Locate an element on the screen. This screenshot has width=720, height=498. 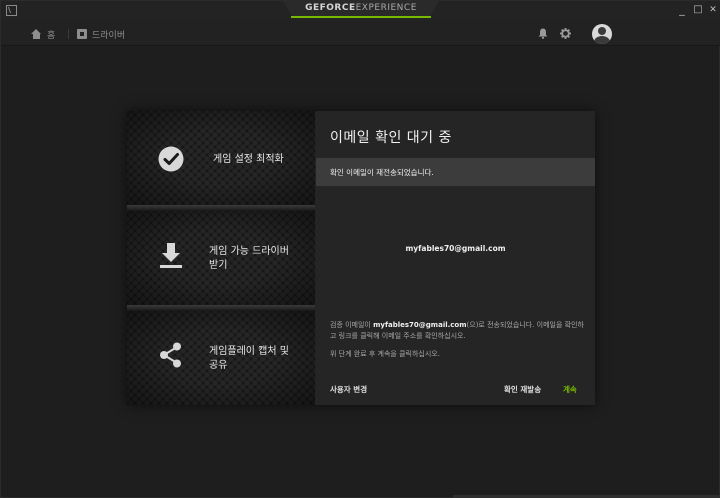
instruction-email: myfables70@gmail.com is located at coordinates (420, 325).